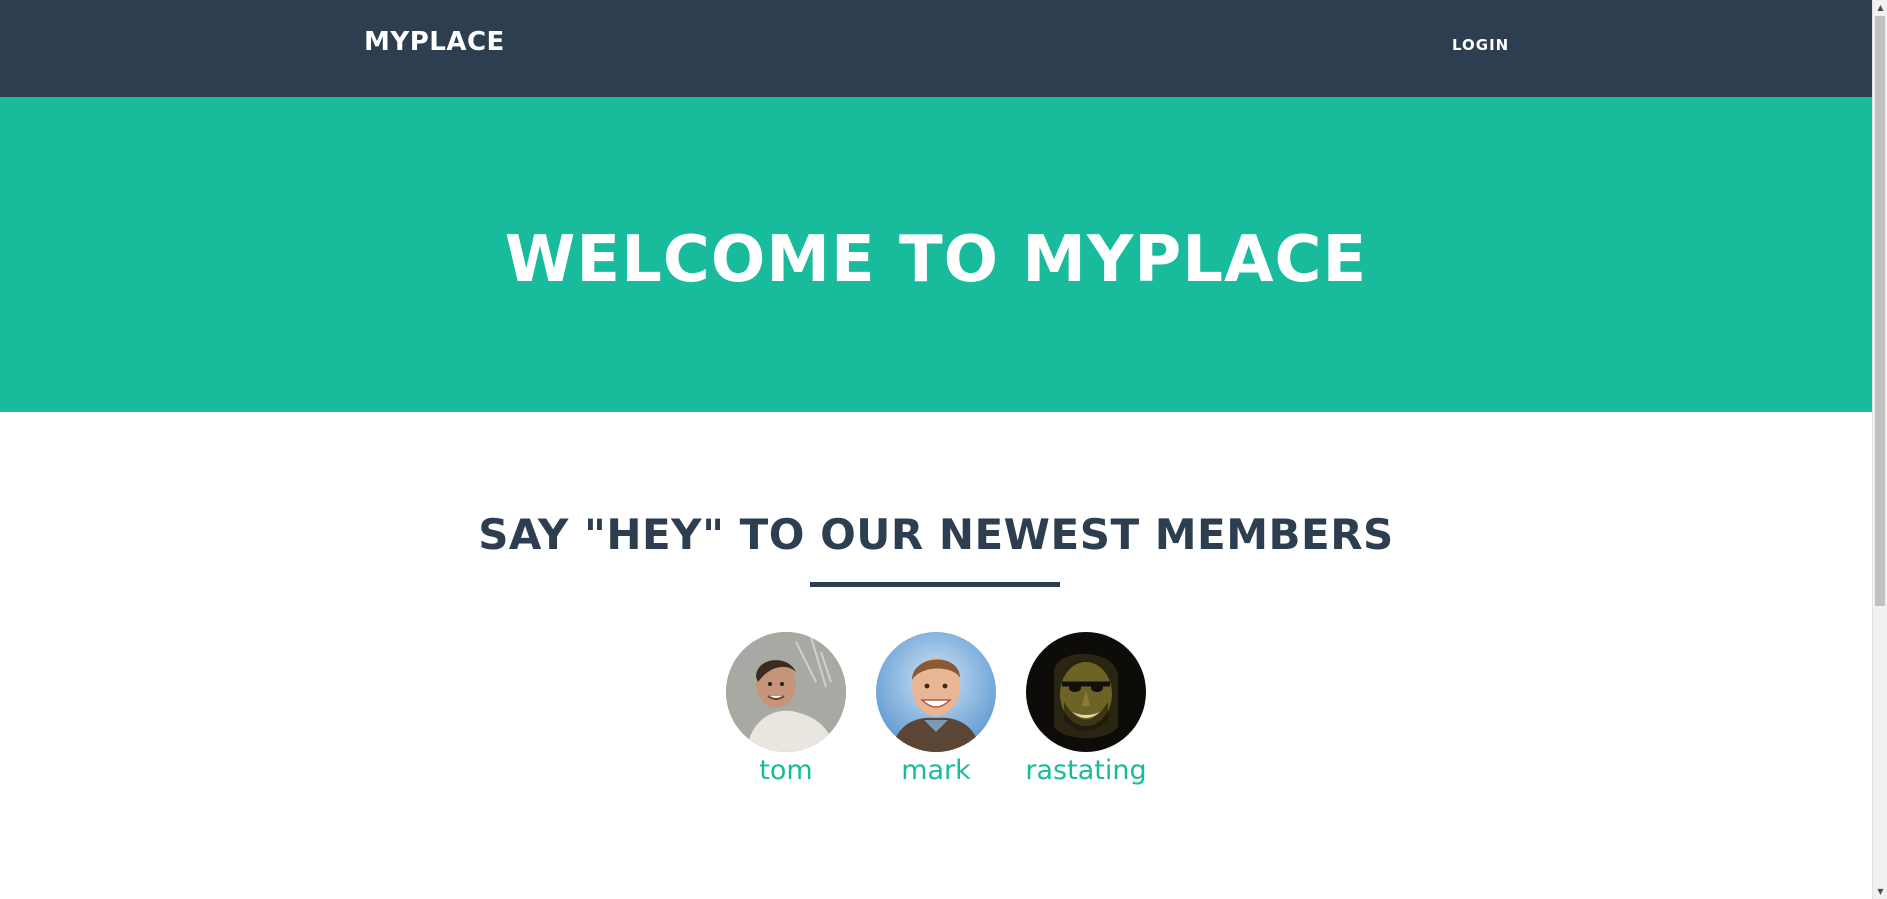  I want to click on member-name-mark: mark, so click(936, 771).